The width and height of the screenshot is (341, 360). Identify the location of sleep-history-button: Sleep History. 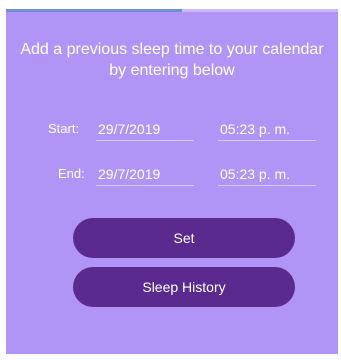
(184, 287).